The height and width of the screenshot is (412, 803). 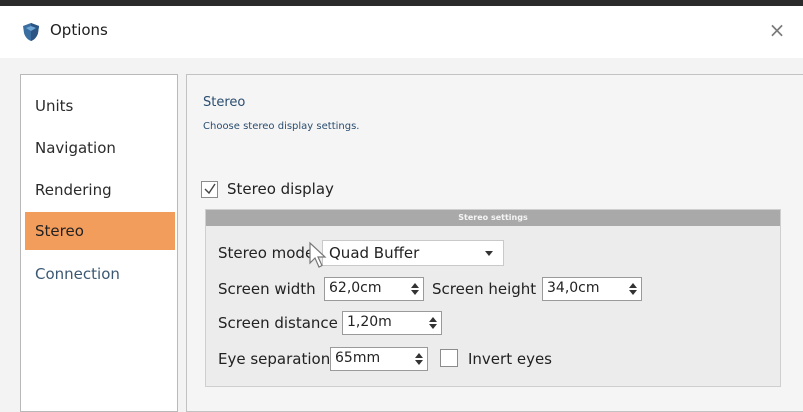 I want to click on invert-eyes-label: Invert eyes, so click(x=510, y=359).